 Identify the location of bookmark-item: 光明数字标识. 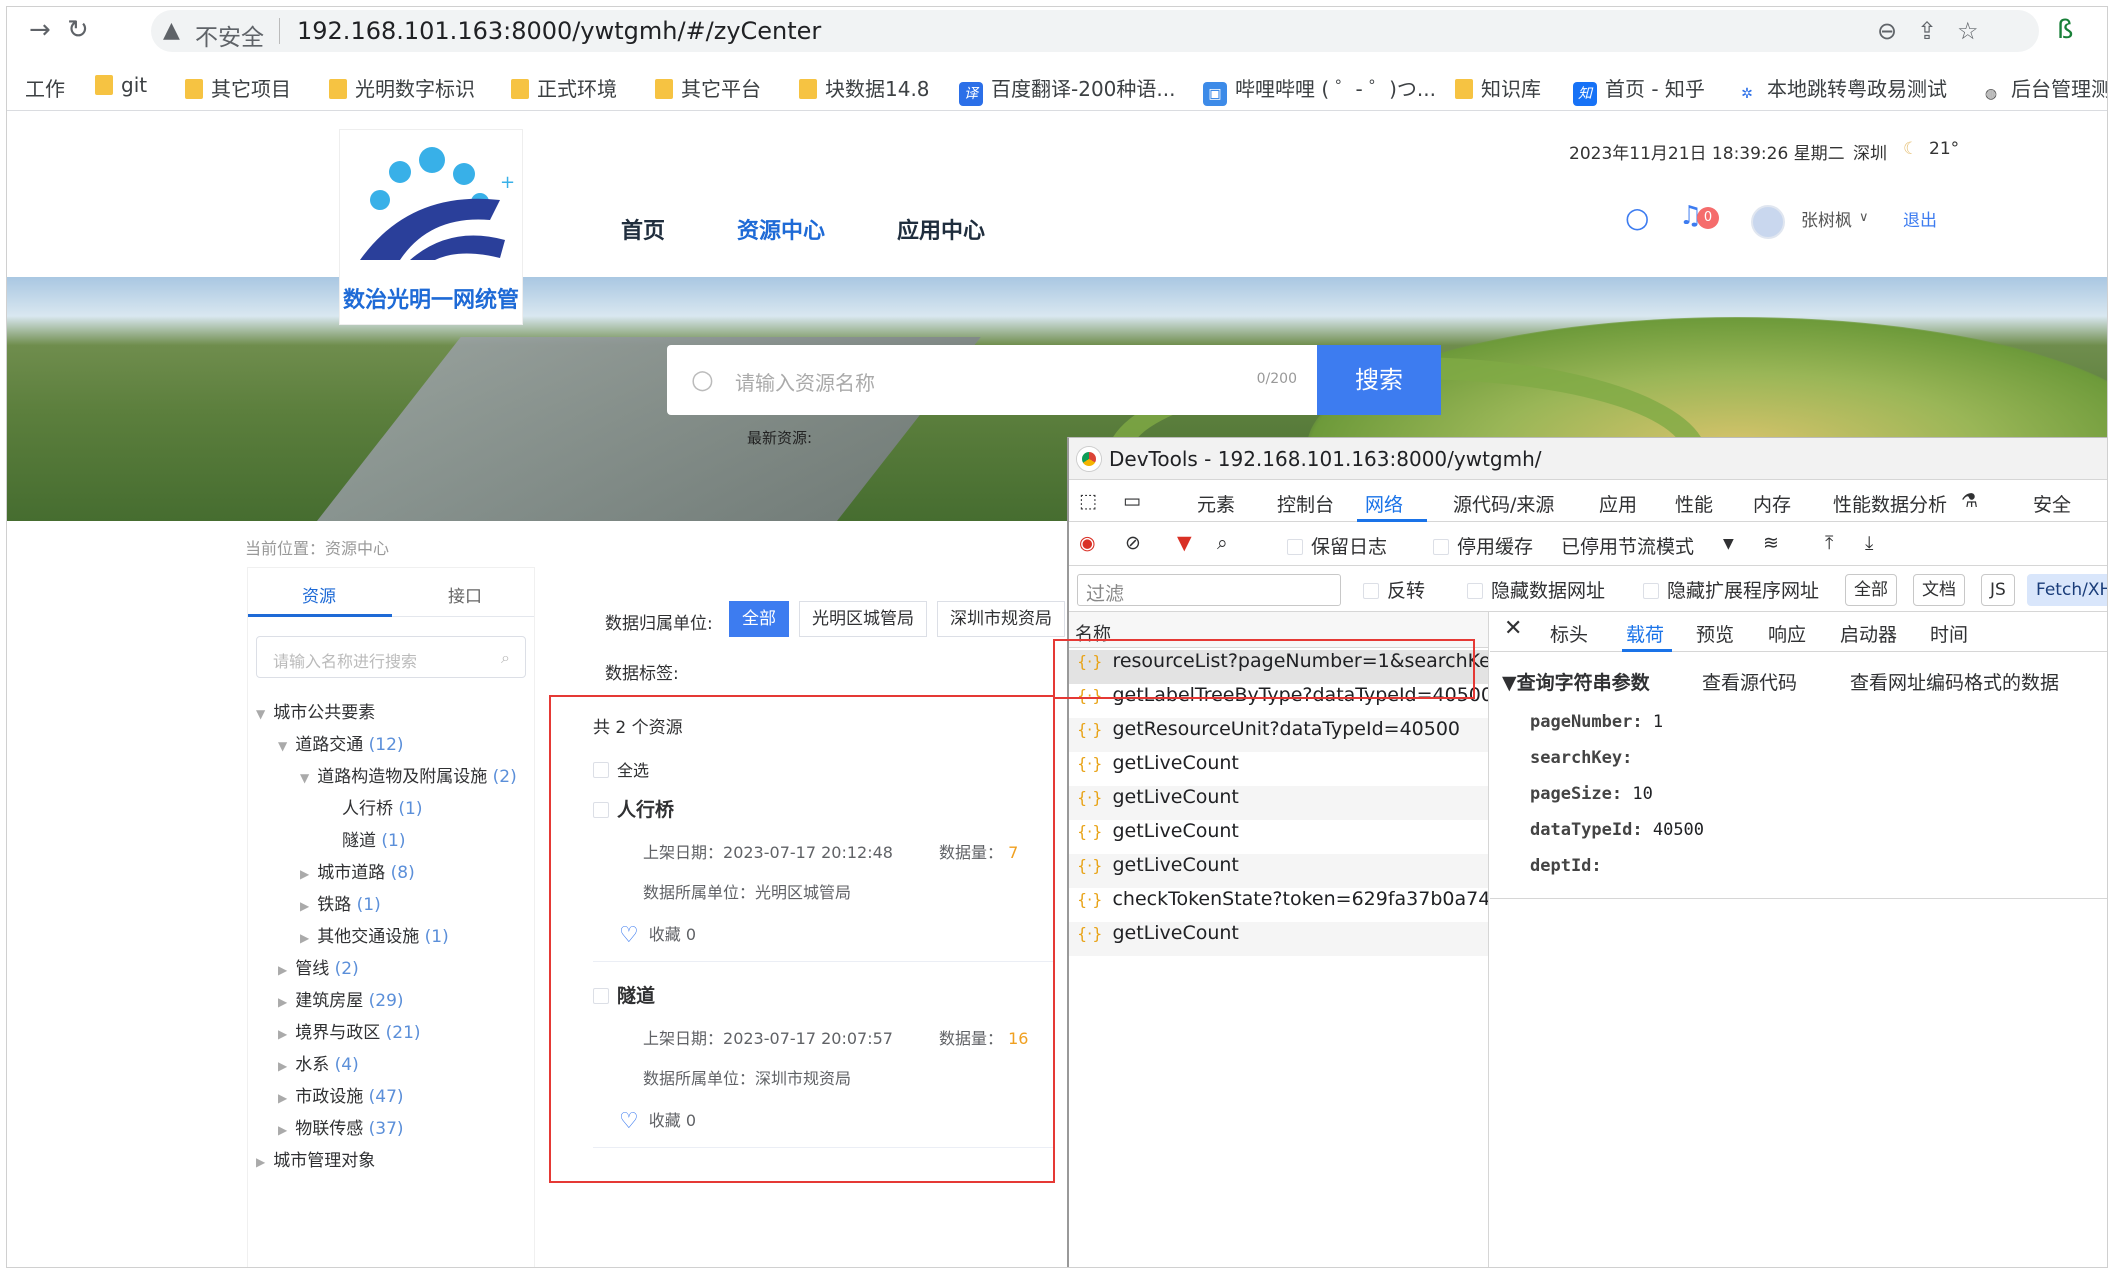
(402, 87).